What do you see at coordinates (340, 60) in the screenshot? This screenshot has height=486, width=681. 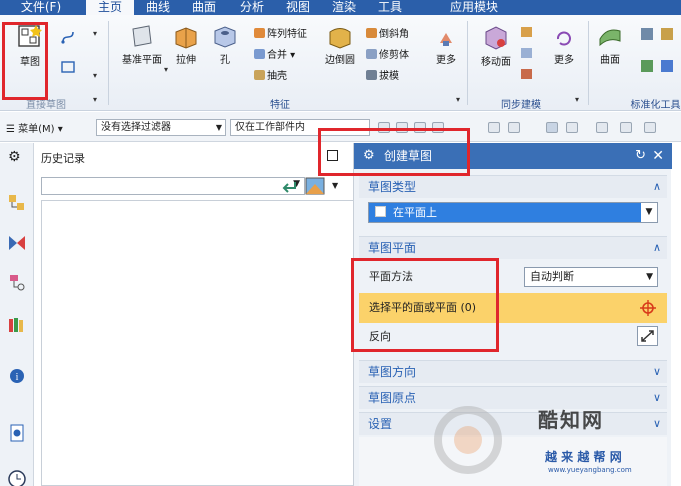 I see `edge-blend-label: 边倒圆` at bounding box center [340, 60].